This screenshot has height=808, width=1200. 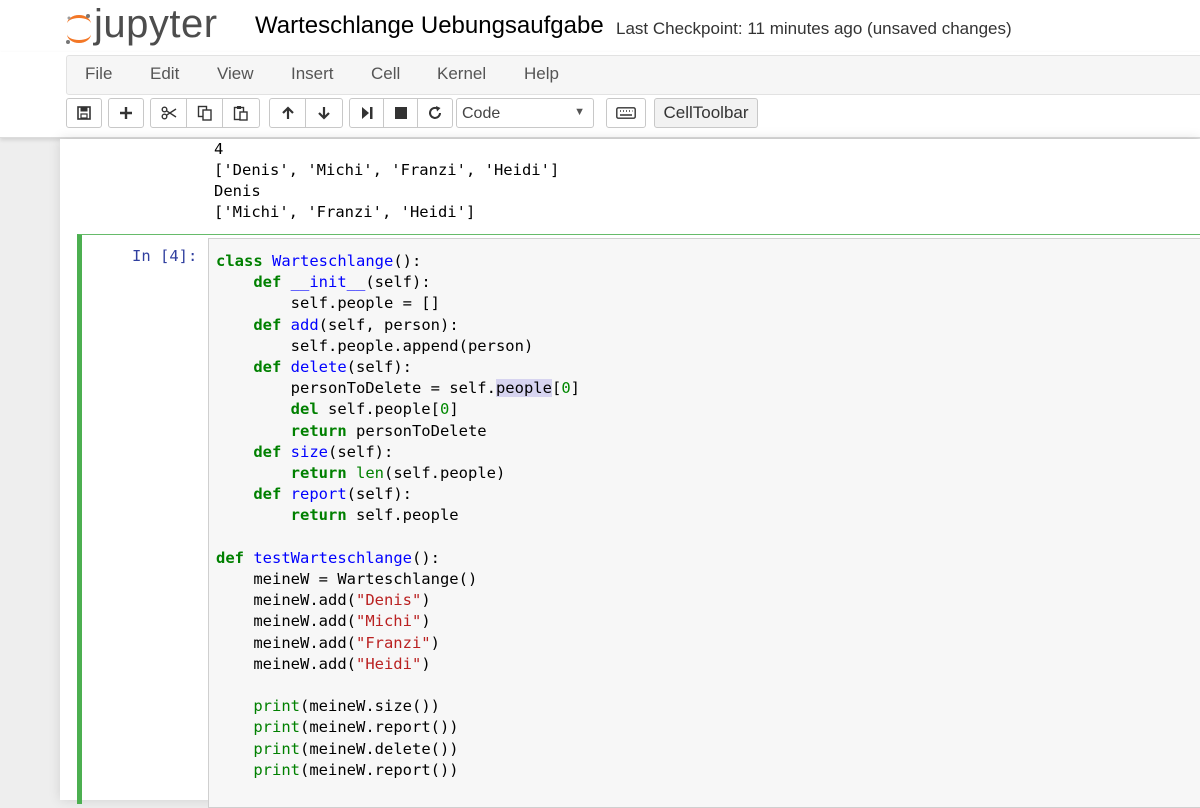 What do you see at coordinates (328, 558) in the screenshot?
I see `code-line: def testWarteschlange():` at bounding box center [328, 558].